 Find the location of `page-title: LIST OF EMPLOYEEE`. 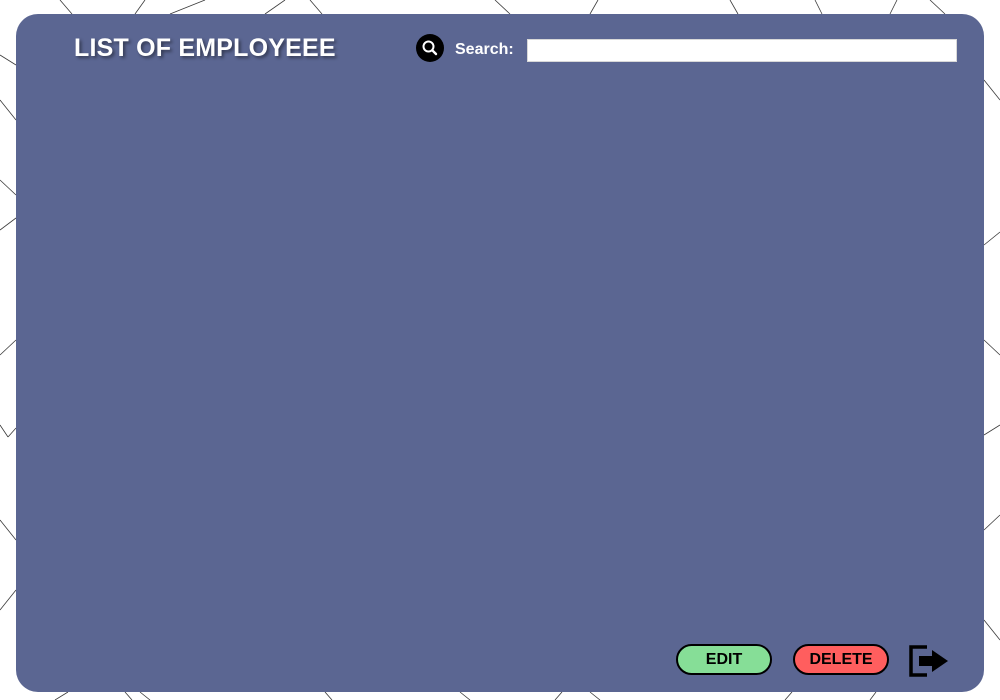

page-title: LIST OF EMPLOYEEE is located at coordinates (205, 48).